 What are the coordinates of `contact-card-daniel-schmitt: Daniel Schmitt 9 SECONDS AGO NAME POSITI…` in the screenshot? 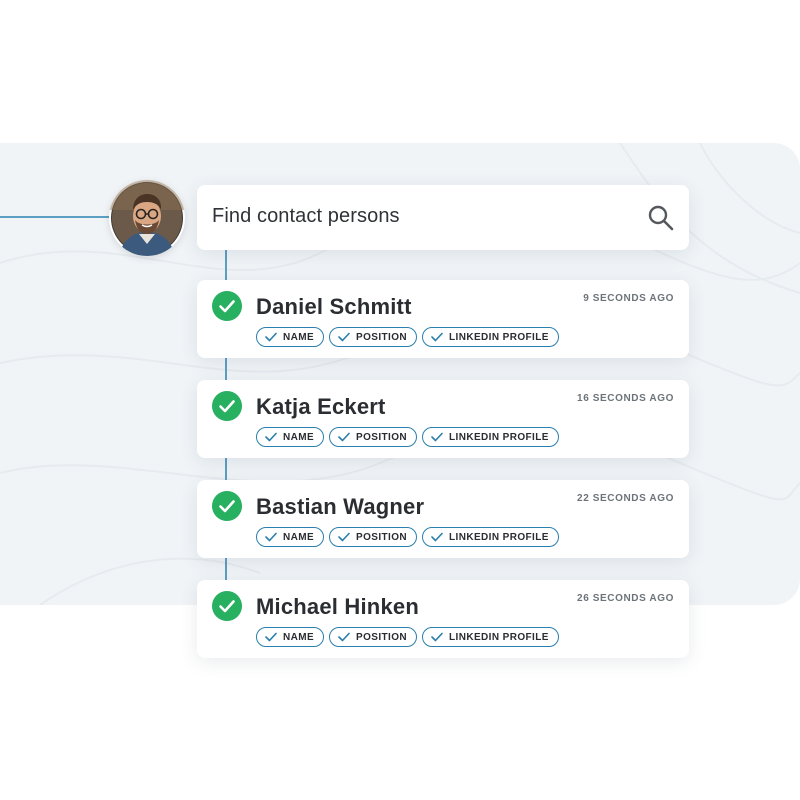 It's located at (443, 319).